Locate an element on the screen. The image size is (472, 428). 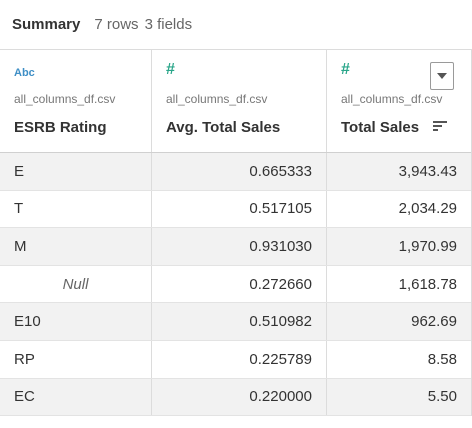
cell-avg-total-sales: 0.220000 is located at coordinates (239, 397).